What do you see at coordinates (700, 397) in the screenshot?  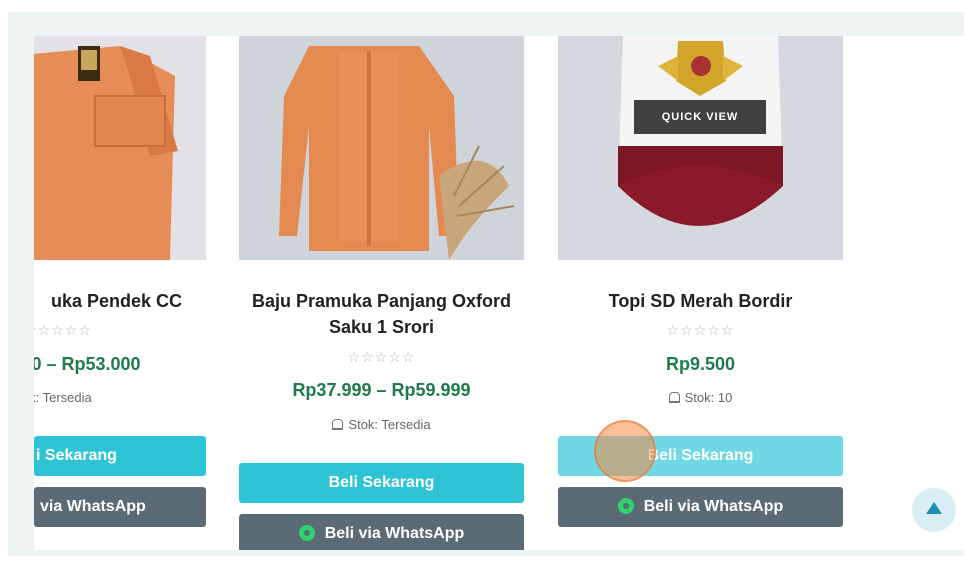 I see `stock-status: Stok: 10` at bounding box center [700, 397].